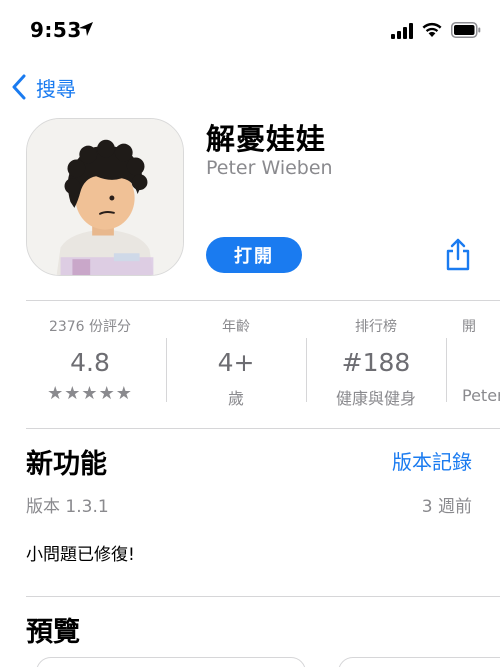 The image size is (500, 667). What do you see at coordinates (432, 29) in the screenshot?
I see `wifi-icon` at bounding box center [432, 29].